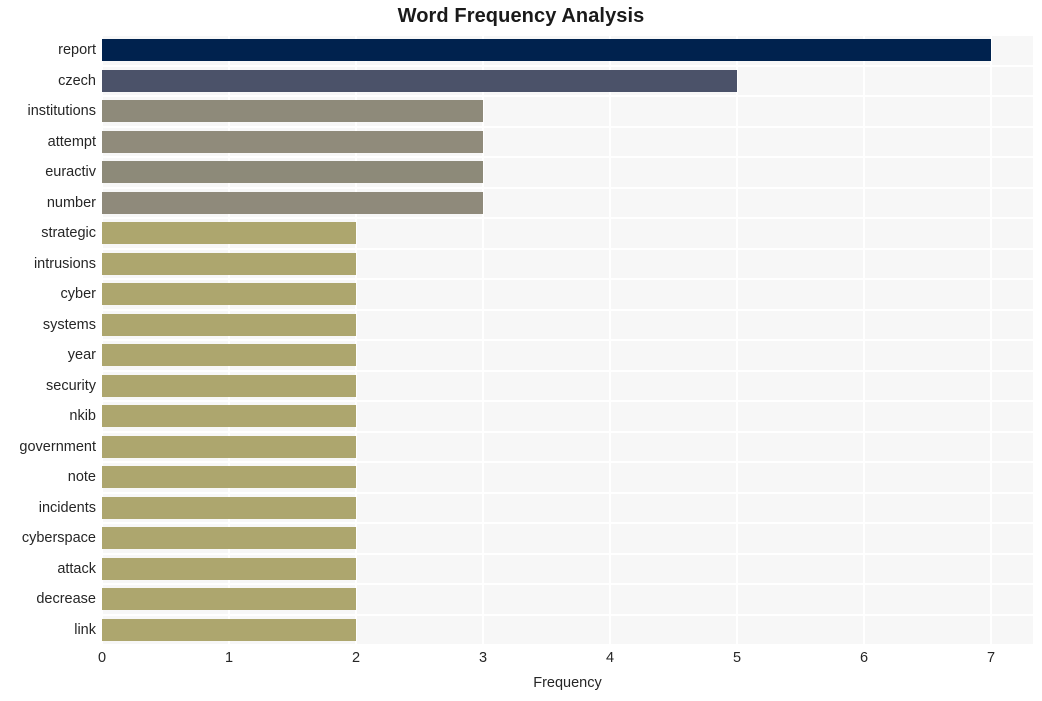  What do you see at coordinates (71, 385) in the screenshot?
I see `y-axis-tick-label: security` at bounding box center [71, 385].